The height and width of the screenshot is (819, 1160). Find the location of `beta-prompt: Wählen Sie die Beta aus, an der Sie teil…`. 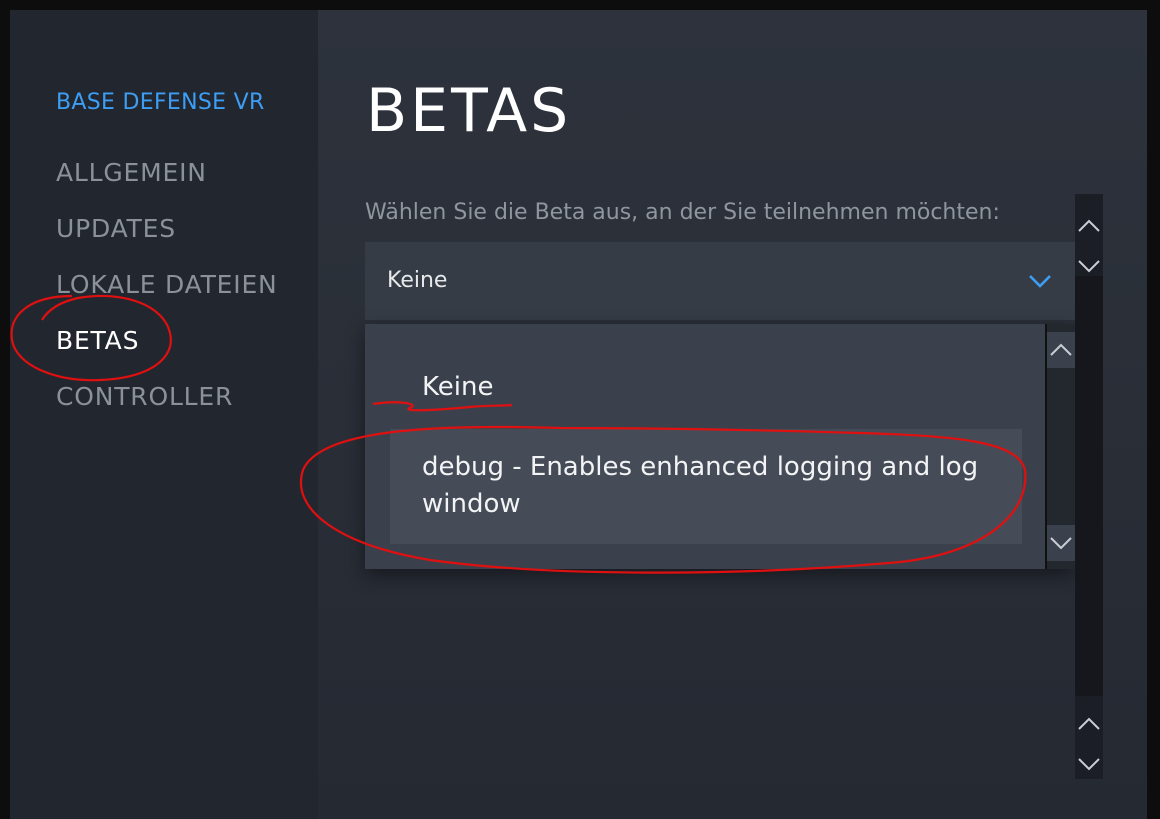

beta-prompt: Wählen Sie die Beta aus, an der Sie teil… is located at coordinates (682, 212).